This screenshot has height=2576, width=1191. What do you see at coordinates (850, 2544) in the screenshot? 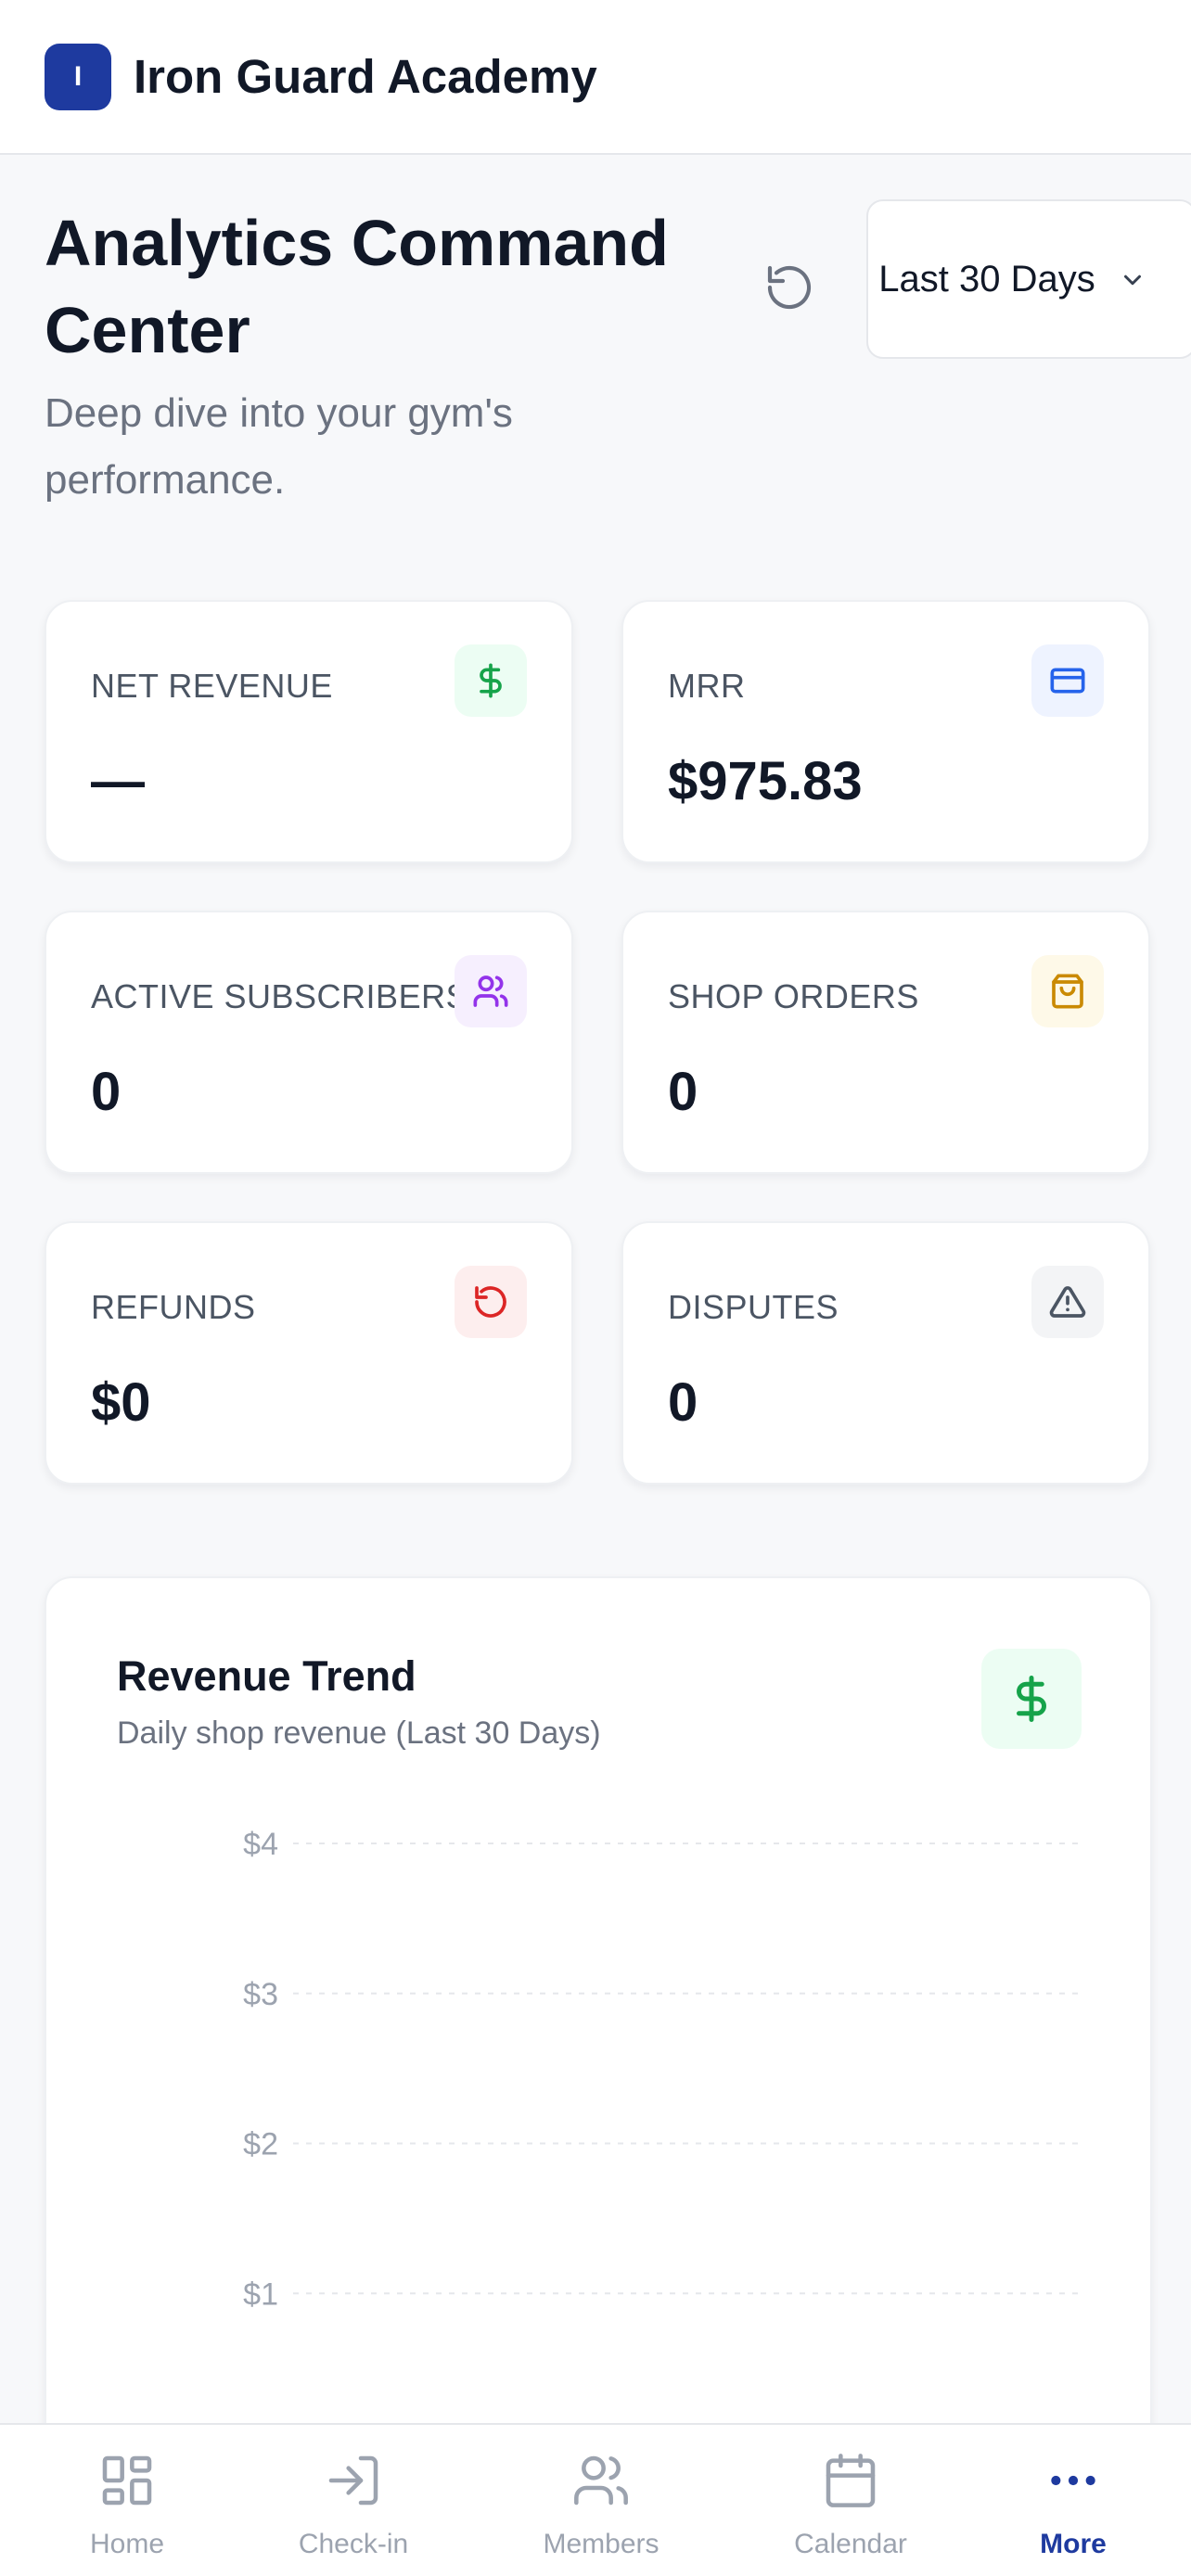
I see `nav-calendar-label: Calendar` at bounding box center [850, 2544].